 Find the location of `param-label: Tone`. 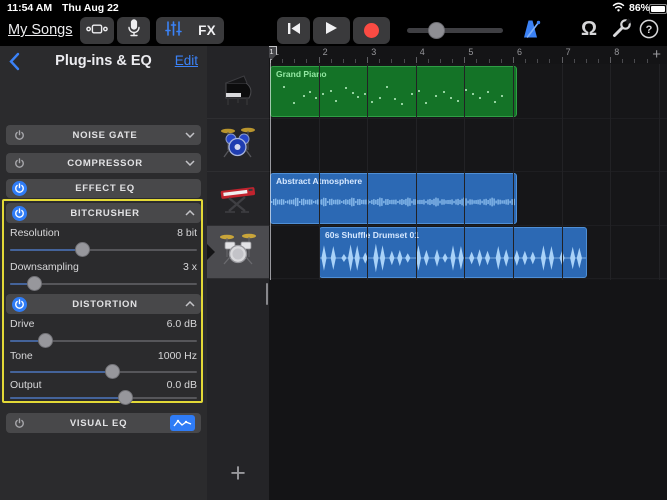

param-label: Tone is located at coordinates (21, 356).